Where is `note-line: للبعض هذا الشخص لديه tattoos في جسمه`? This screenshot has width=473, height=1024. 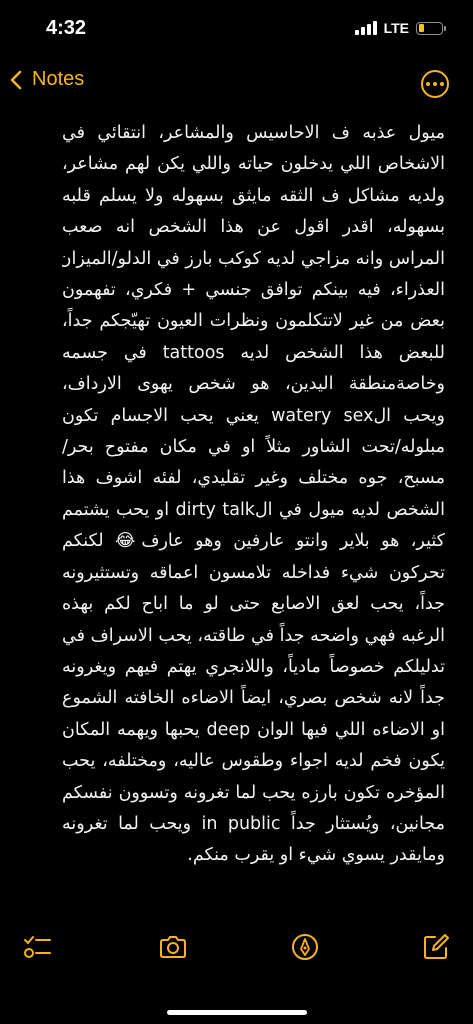
note-line: للبعض هذا الشخص لديه tattoos في جسمه is located at coordinates (253, 352).